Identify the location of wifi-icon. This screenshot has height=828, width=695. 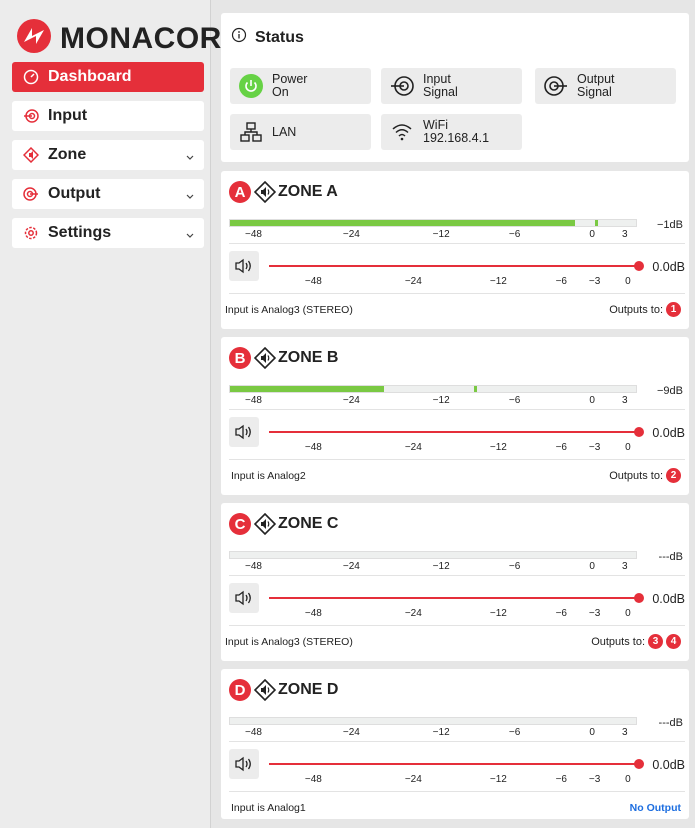
(402, 132).